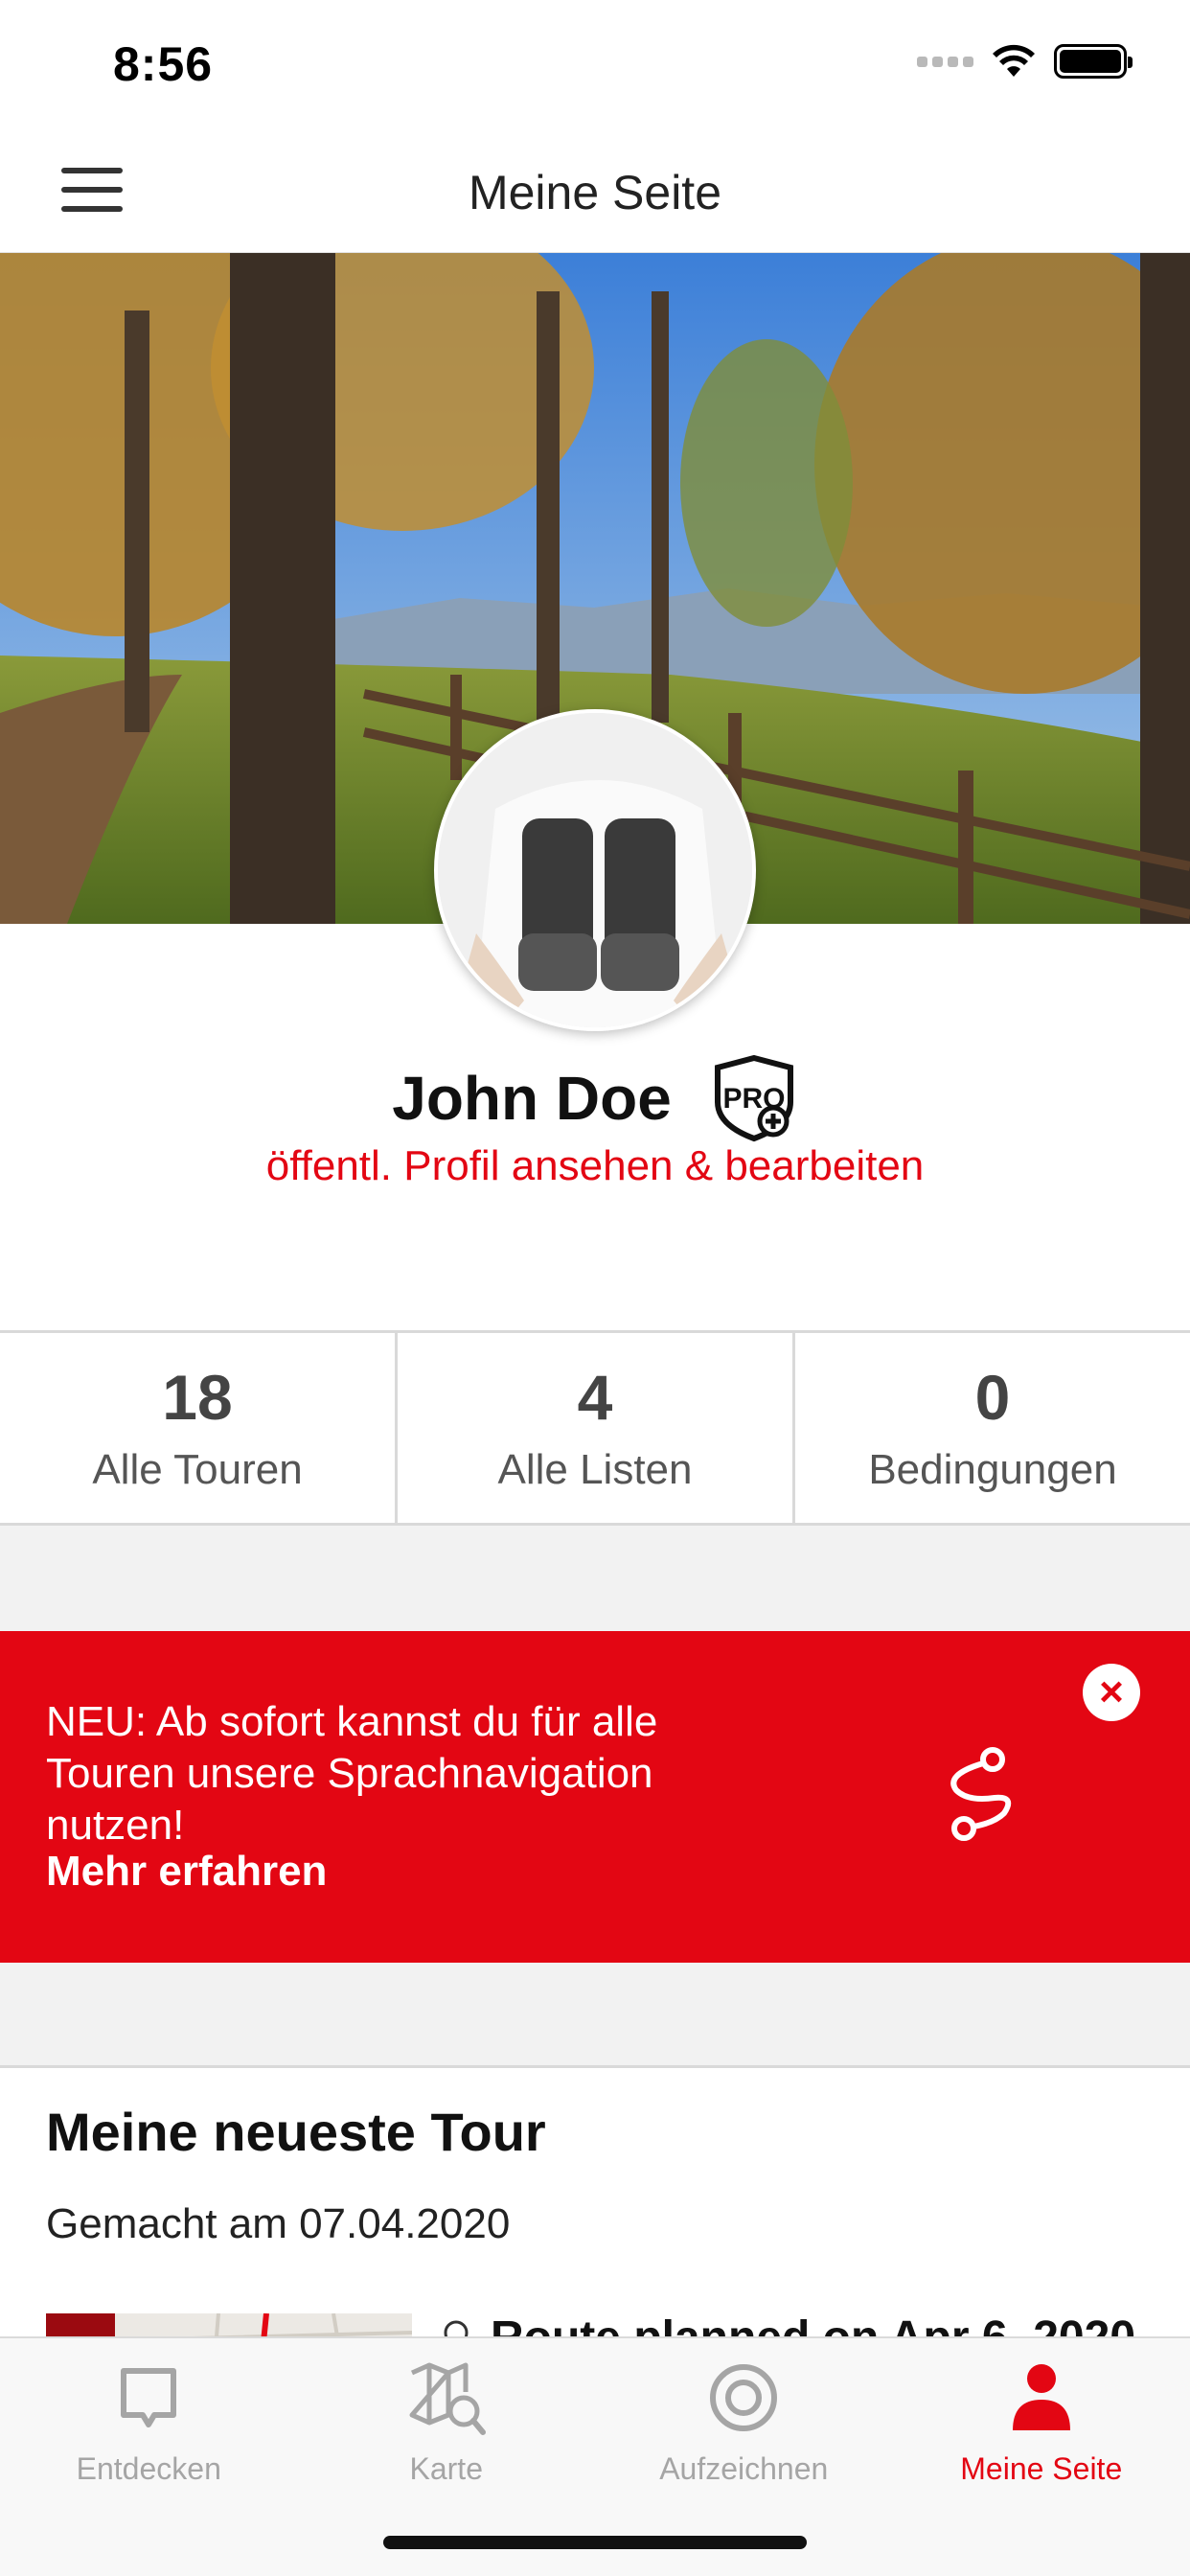  I want to click on tab-label: Aufzeichnen, so click(744, 2468).